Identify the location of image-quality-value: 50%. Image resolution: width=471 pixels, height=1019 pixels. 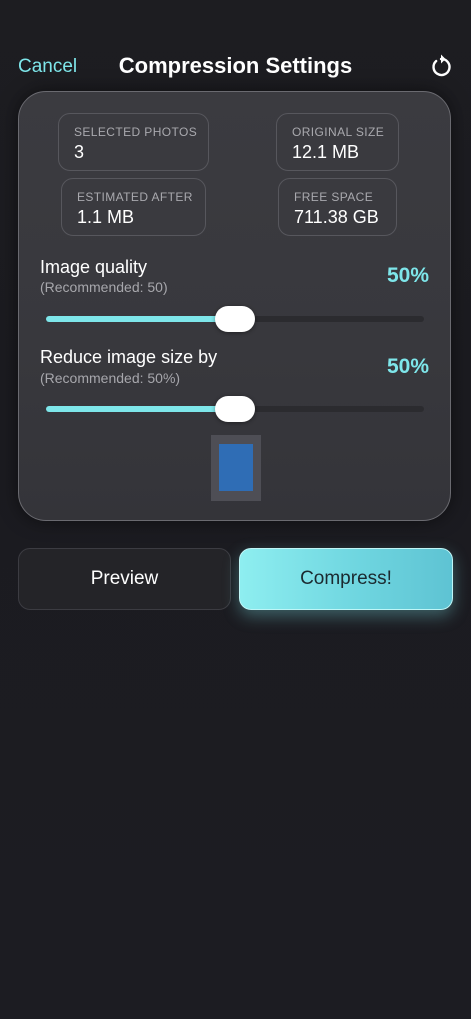
(407, 275).